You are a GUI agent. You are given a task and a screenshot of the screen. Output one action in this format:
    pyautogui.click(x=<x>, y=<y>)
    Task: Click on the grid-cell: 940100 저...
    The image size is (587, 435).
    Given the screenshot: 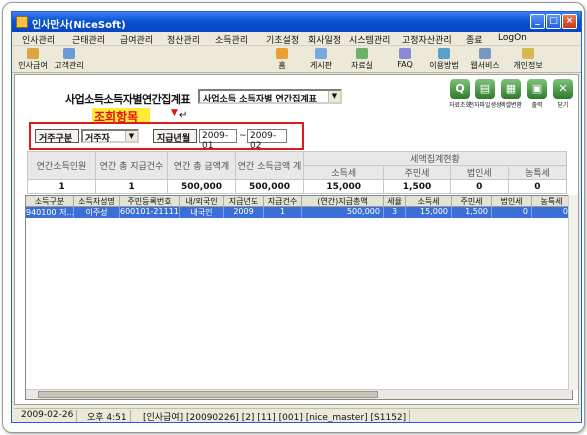 What is the action you would take?
    pyautogui.click(x=50, y=212)
    